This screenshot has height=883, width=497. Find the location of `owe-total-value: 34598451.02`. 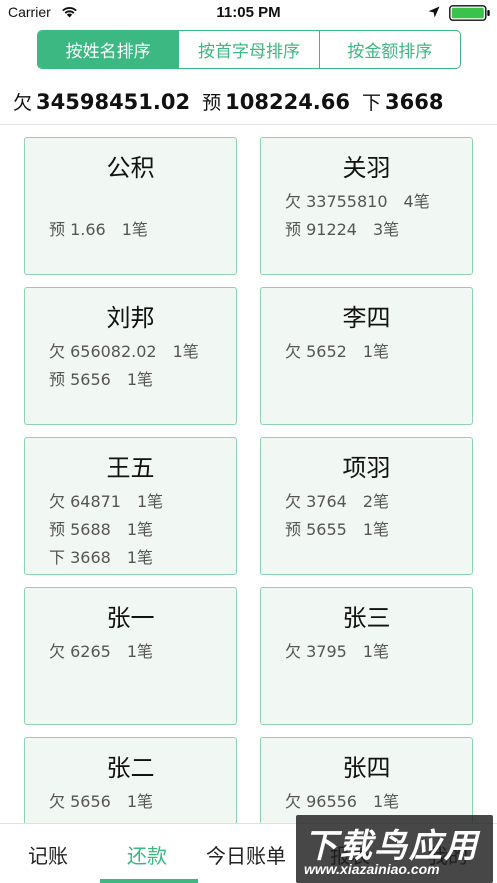

owe-total-value: 34598451.02 is located at coordinates (113, 102).